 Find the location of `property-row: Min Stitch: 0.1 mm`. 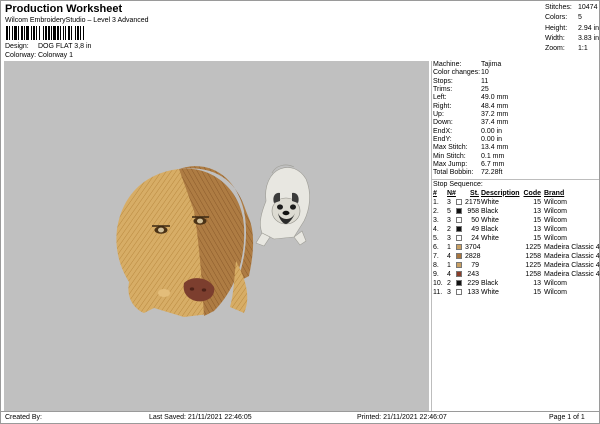

property-row: Min Stitch: 0.1 mm is located at coordinates (515, 157).